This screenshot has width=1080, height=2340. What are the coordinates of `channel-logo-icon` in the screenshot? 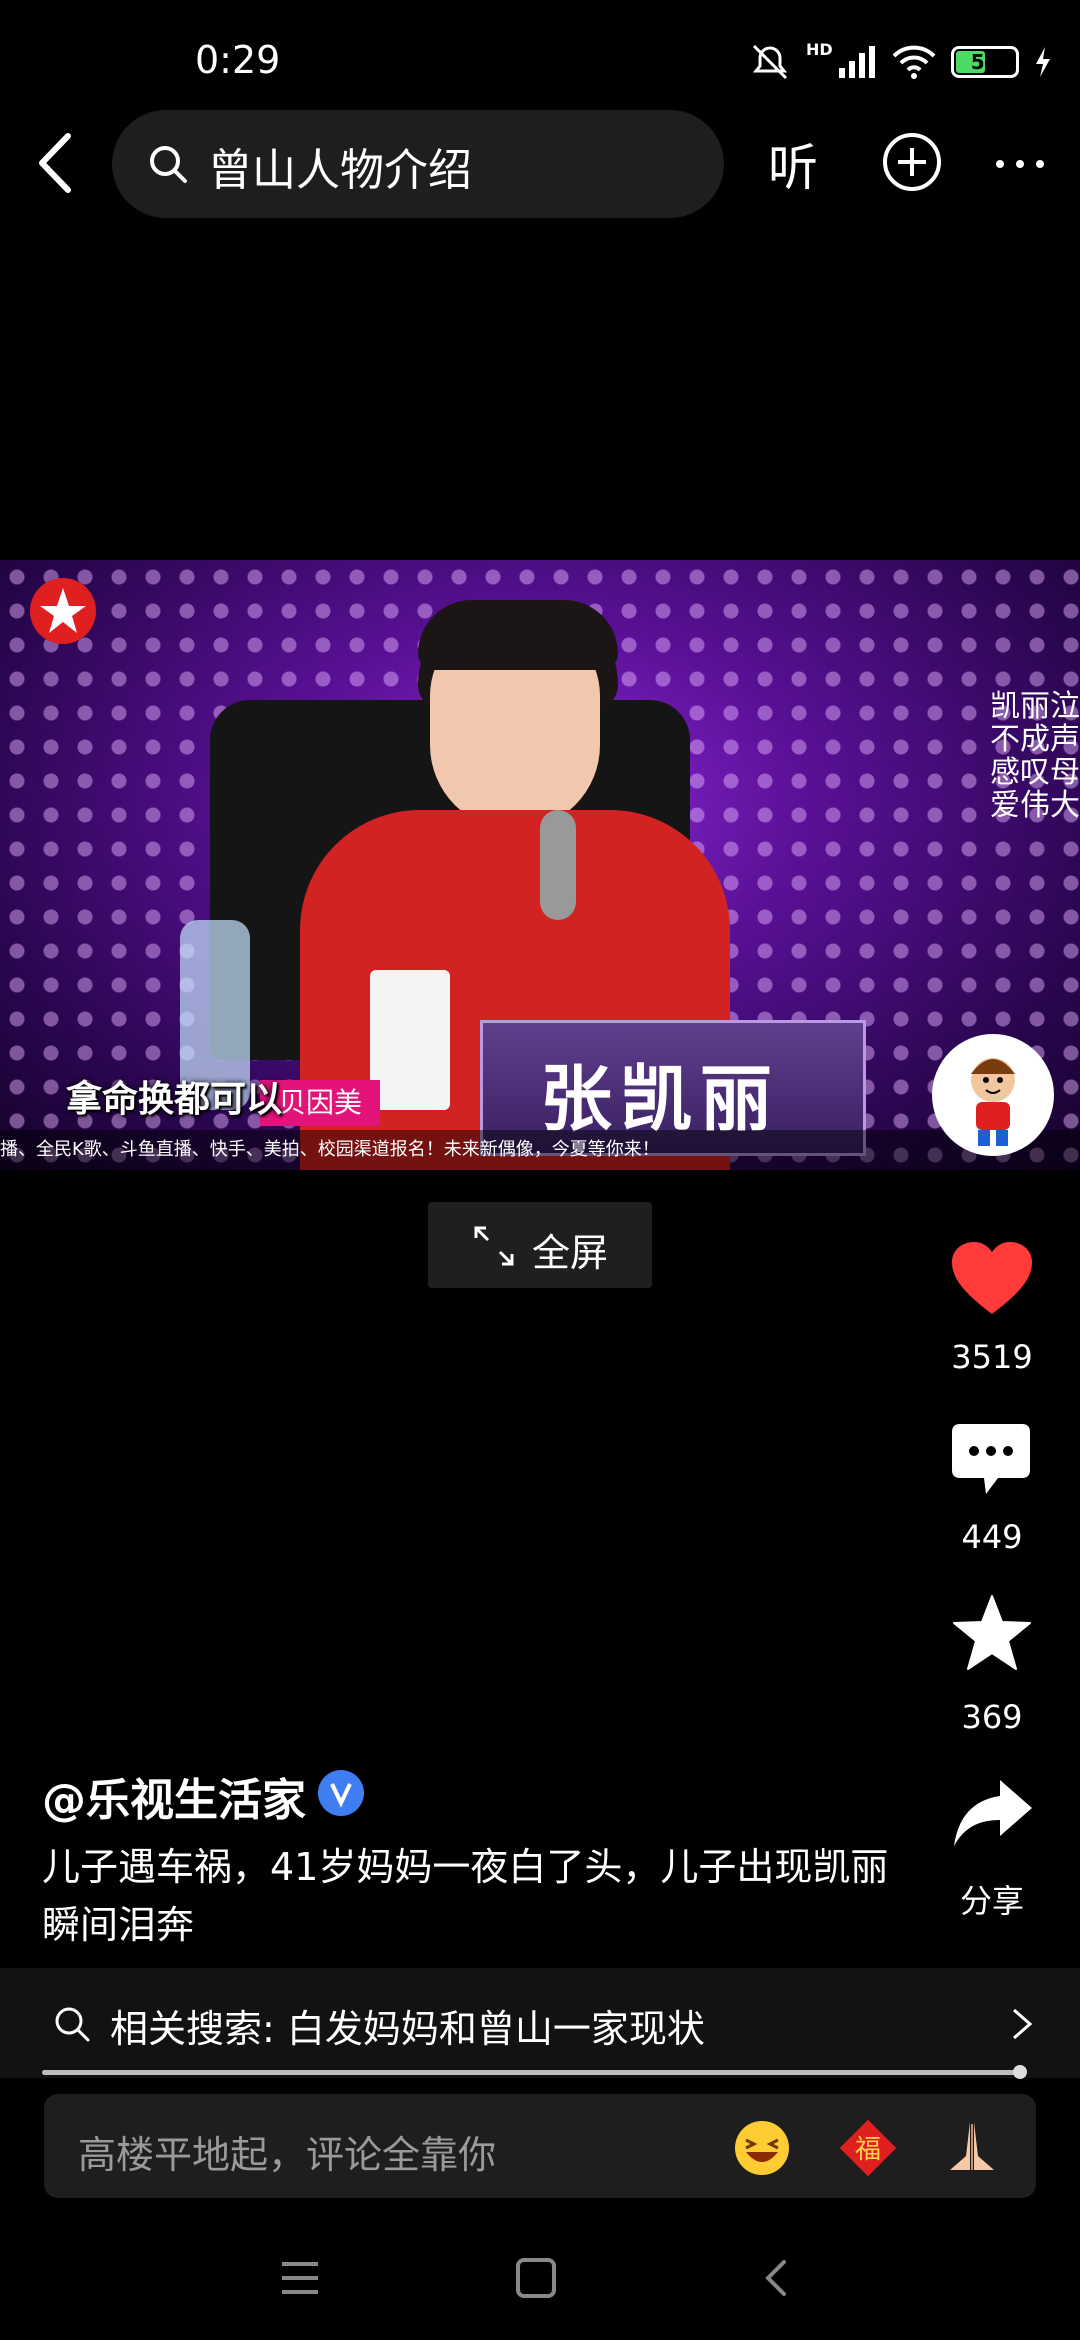 It's located at (63, 611).